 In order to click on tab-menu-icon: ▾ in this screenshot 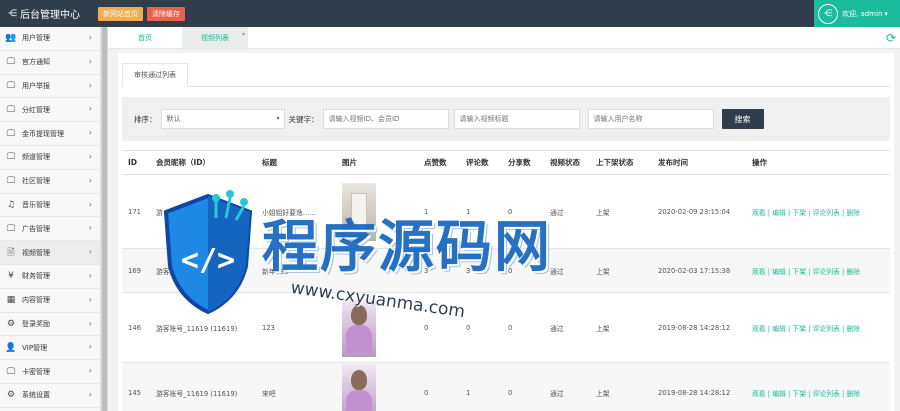, I will do `click(243, 34)`.